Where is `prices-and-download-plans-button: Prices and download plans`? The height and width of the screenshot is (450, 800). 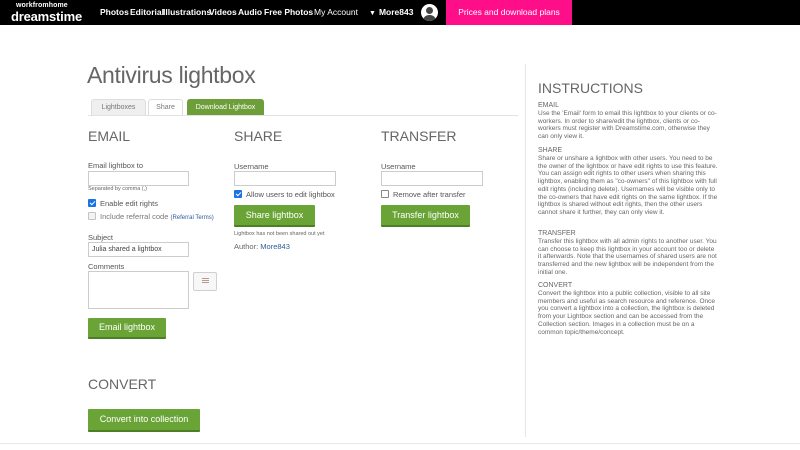
prices-and-download-plans-button: Prices and download plans is located at coordinates (509, 12).